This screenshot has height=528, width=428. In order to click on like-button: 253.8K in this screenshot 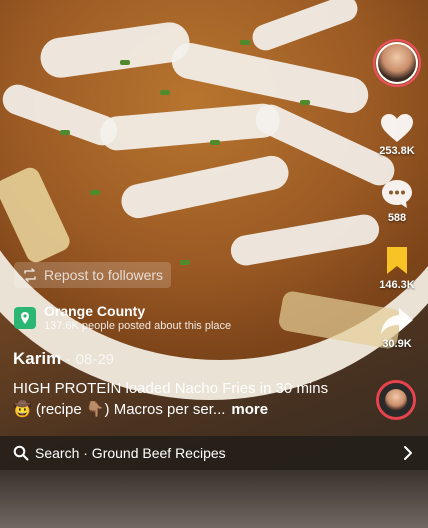, I will do `click(397, 135)`.